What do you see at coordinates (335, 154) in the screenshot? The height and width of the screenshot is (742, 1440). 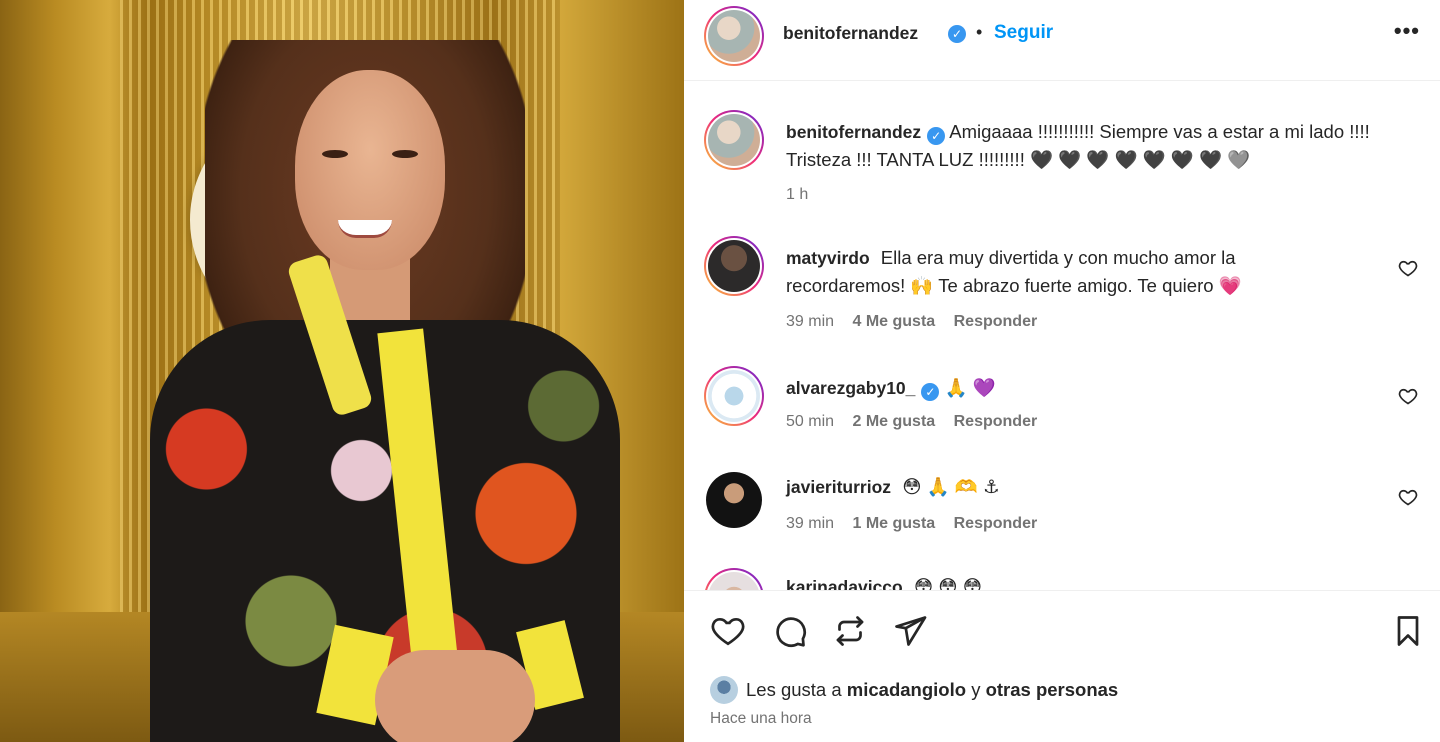 I see `left-eye` at bounding box center [335, 154].